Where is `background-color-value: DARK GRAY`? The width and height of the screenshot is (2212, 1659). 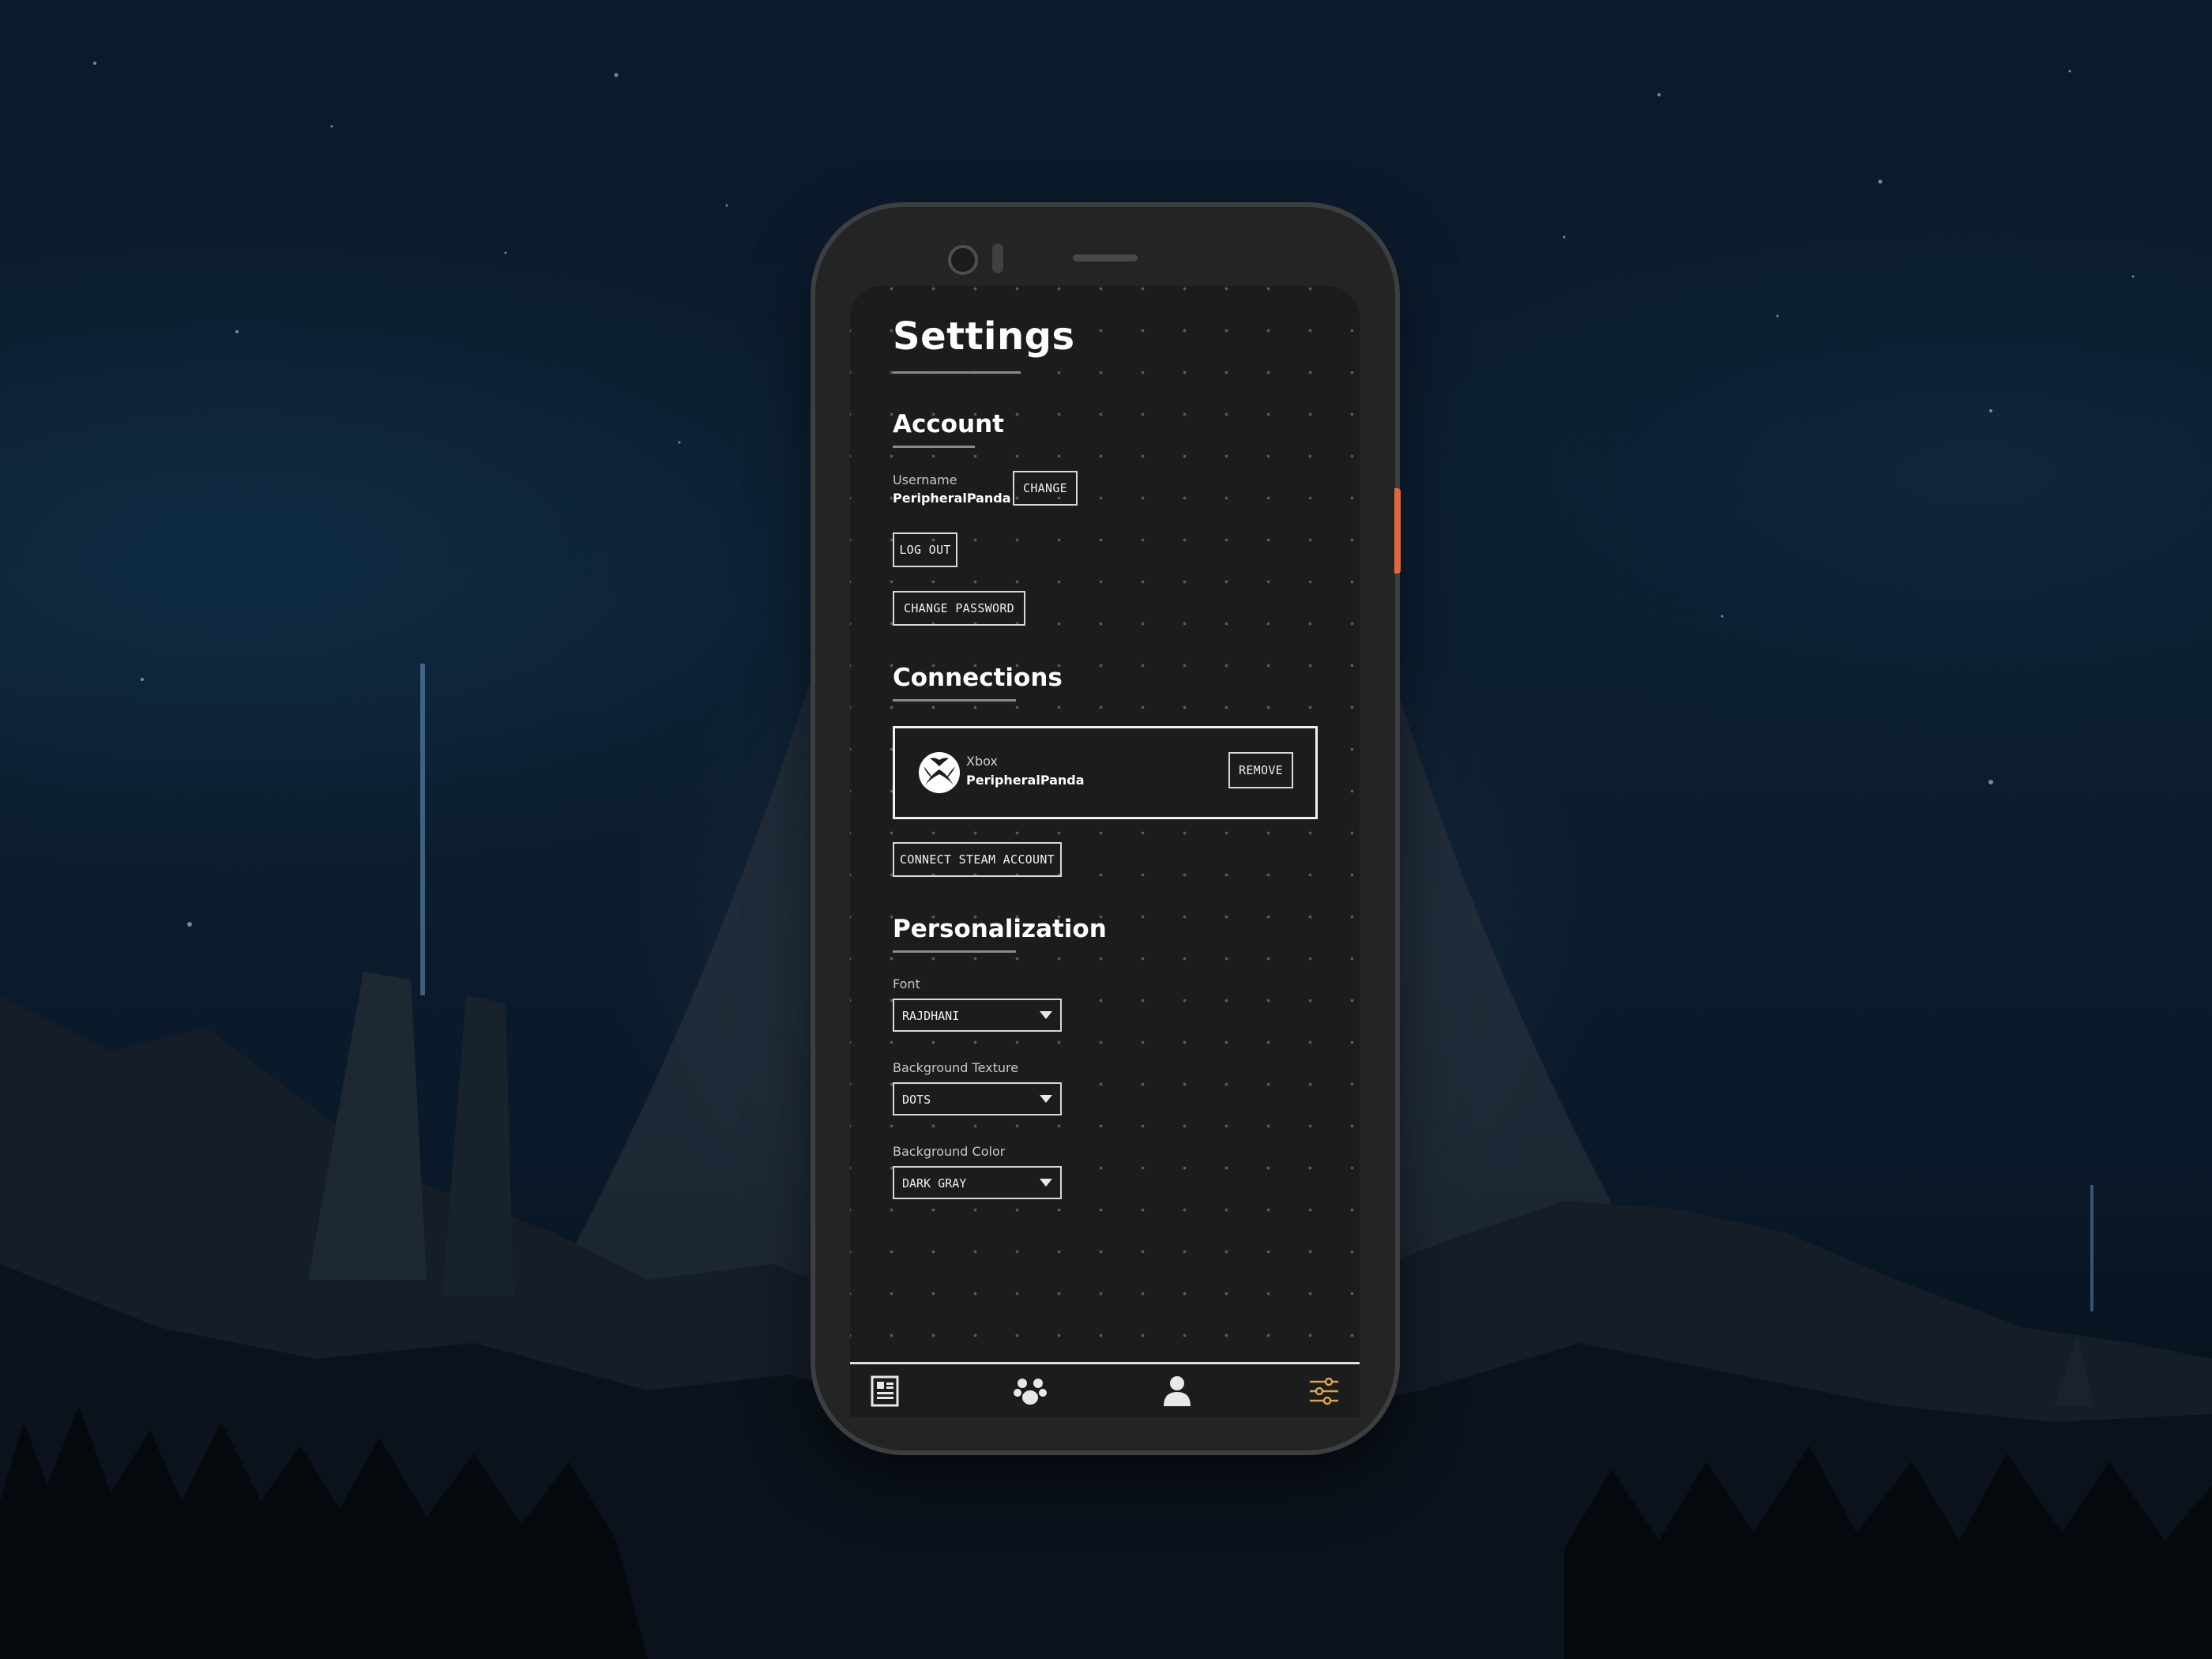 background-color-value: DARK GRAY is located at coordinates (935, 1183).